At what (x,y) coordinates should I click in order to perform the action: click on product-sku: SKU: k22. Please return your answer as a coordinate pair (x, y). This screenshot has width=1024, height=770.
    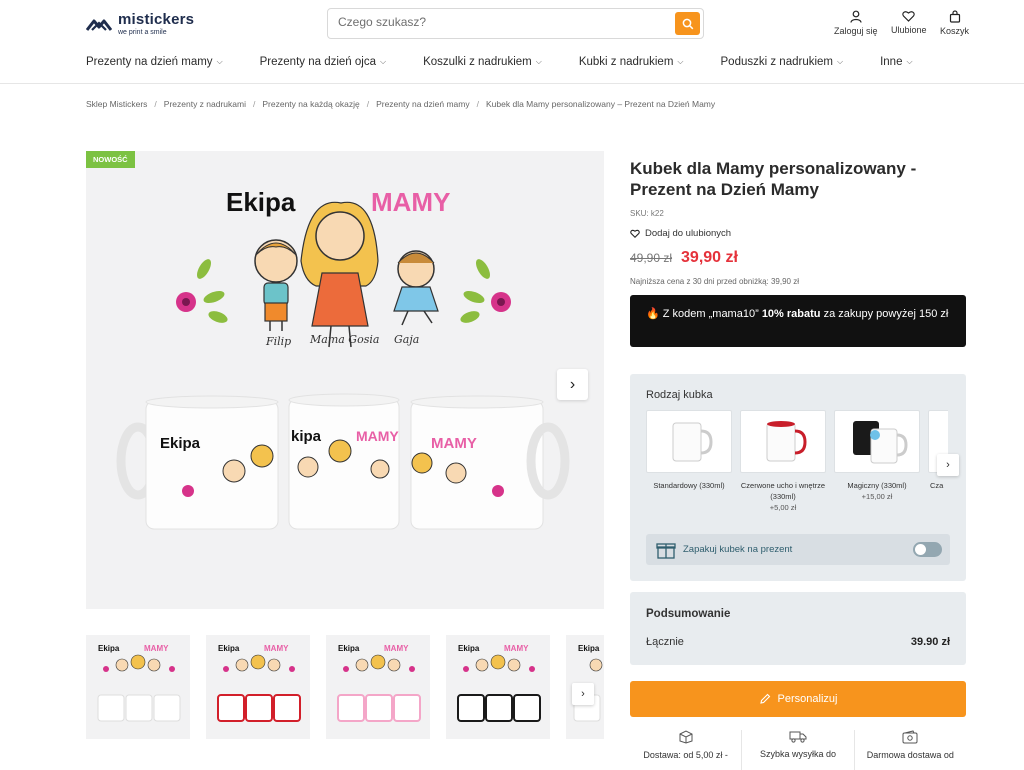
    Looking at the image, I should click on (647, 213).